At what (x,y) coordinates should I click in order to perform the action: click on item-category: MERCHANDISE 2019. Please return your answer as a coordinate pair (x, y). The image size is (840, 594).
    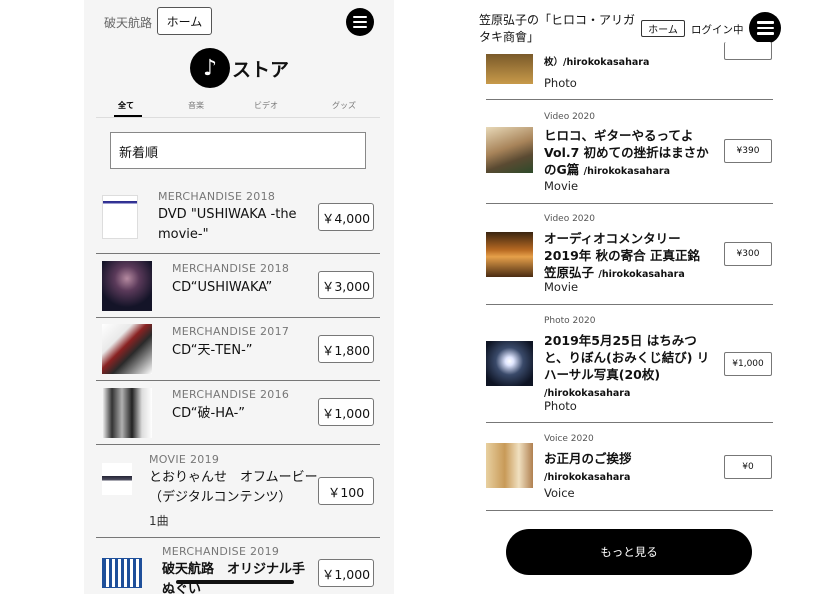
    Looking at the image, I should click on (221, 551).